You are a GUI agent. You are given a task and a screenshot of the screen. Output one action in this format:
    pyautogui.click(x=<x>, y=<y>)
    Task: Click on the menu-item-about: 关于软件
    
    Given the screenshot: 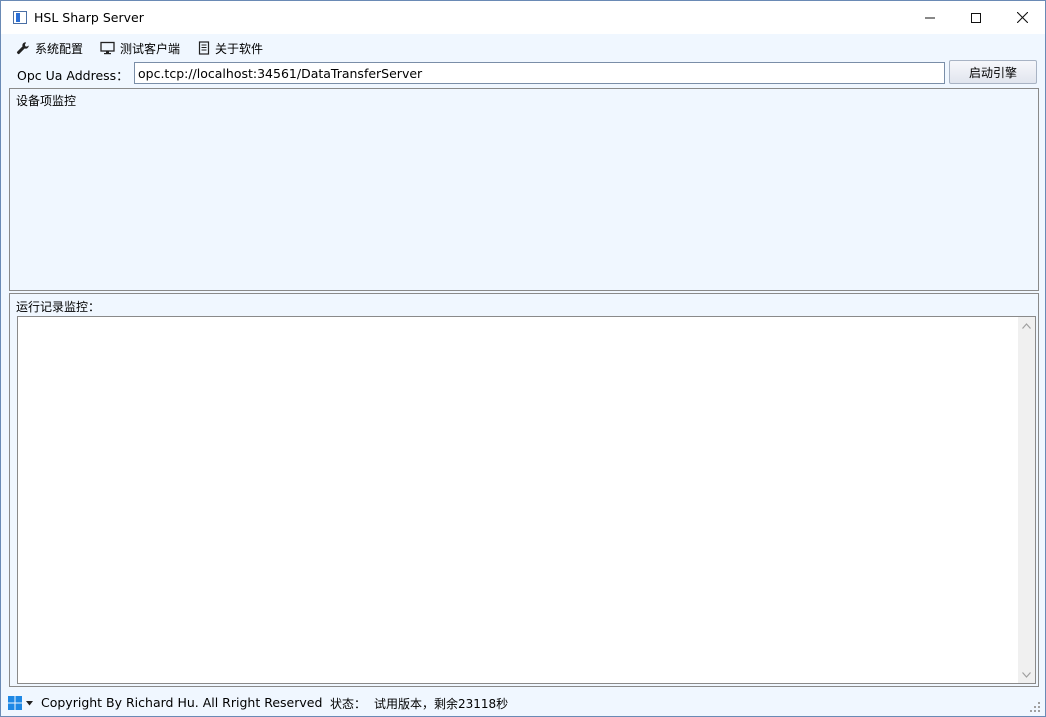 What is the action you would take?
    pyautogui.click(x=230, y=48)
    